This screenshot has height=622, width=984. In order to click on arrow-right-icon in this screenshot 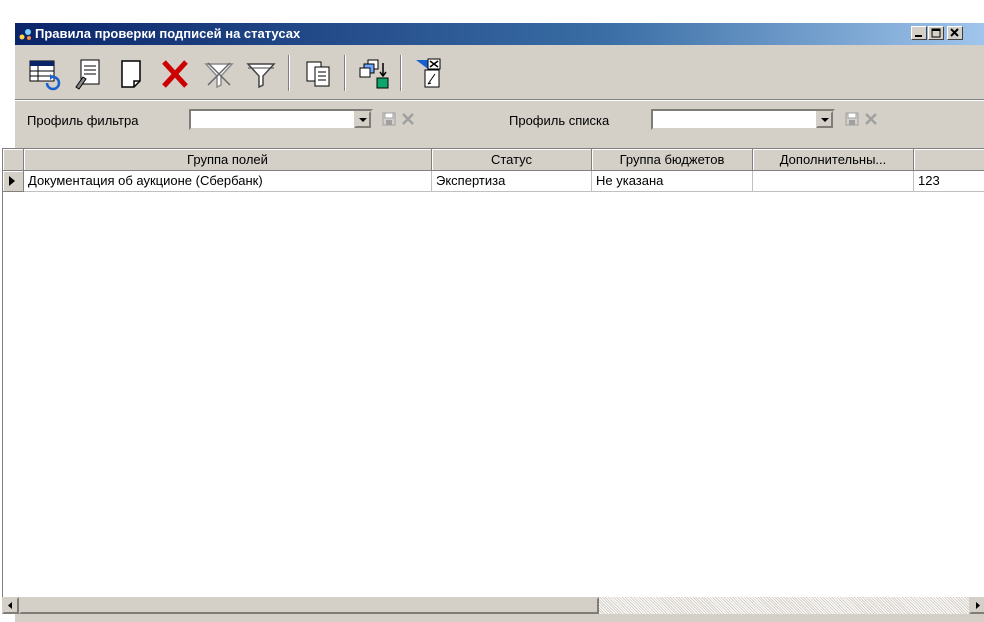, I will do `click(978, 605)`.